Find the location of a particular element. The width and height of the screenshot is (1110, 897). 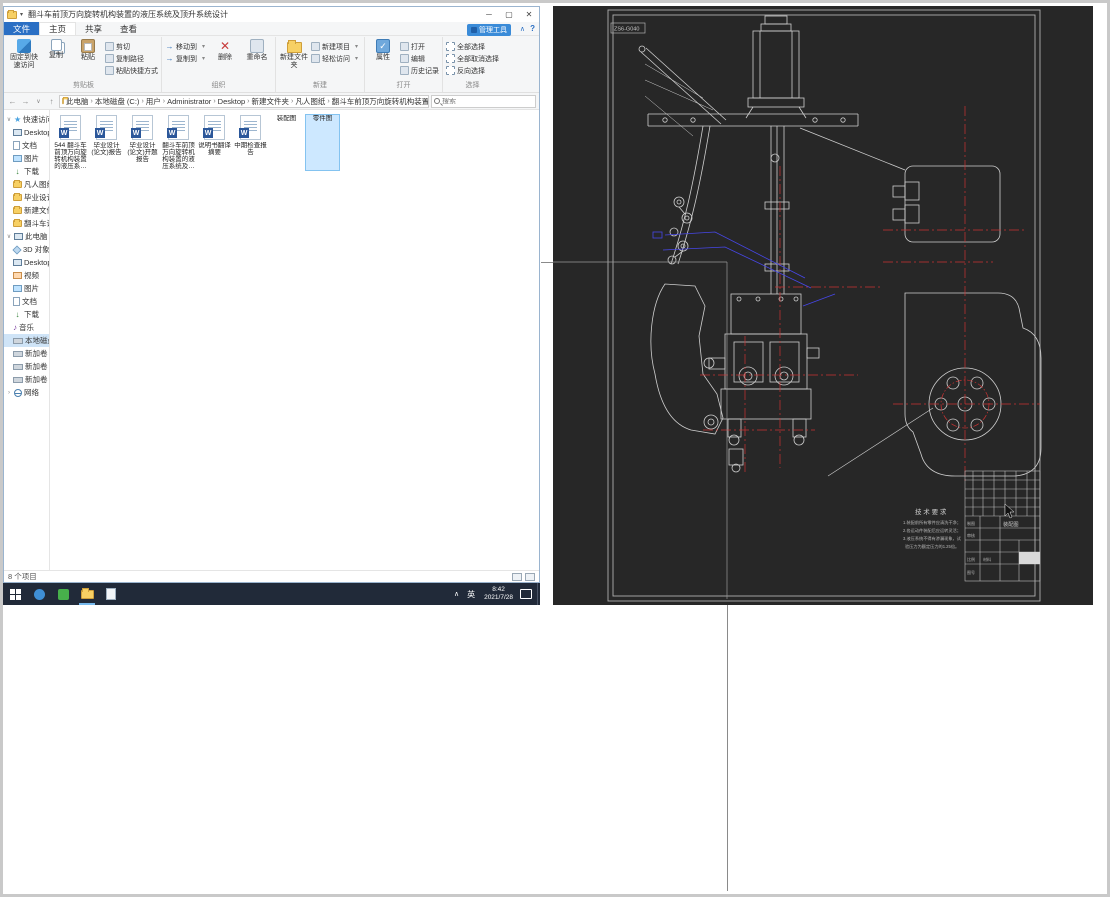

tab-manage-tools: 管理工具 is located at coordinates (489, 30).